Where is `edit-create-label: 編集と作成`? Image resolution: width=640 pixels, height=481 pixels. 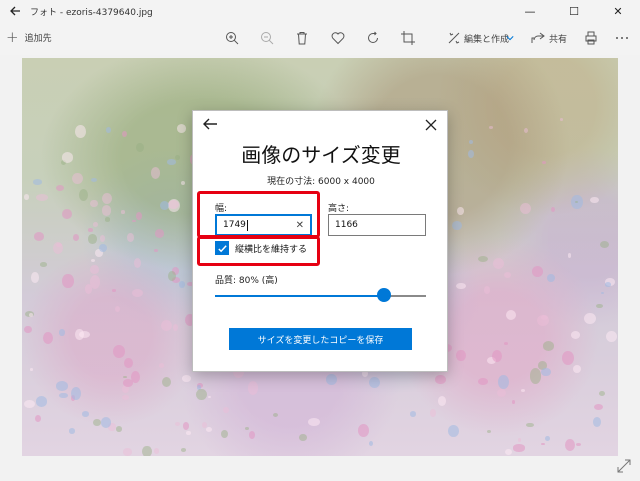 edit-create-label: 編集と作成 is located at coordinates (486, 38).